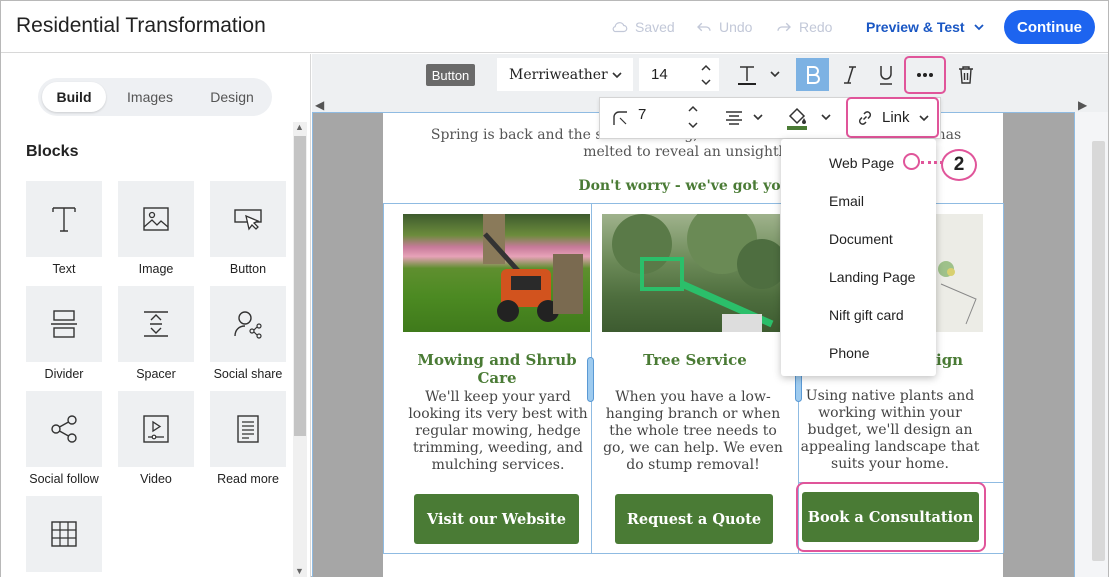  I want to click on block-label: Spacer, so click(156, 374).